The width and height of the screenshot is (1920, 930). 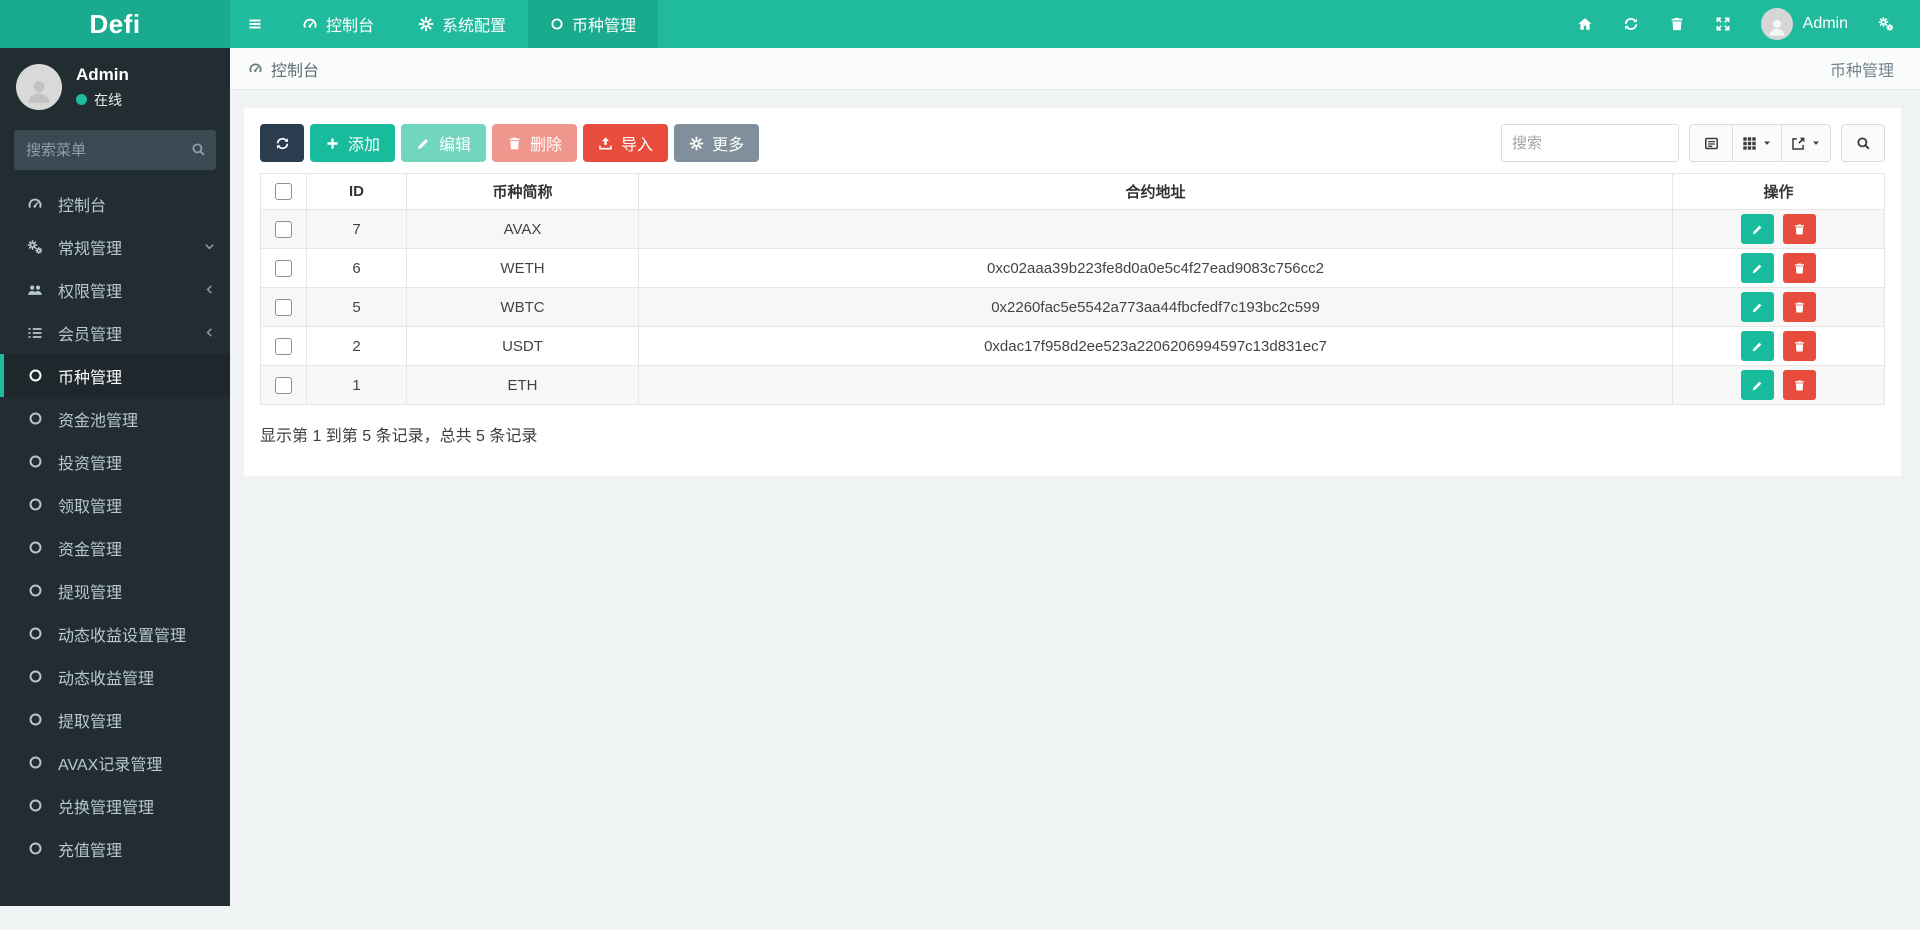 What do you see at coordinates (444, 143) in the screenshot?
I see `edit-button: 编辑` at bounding box center [444, 143].